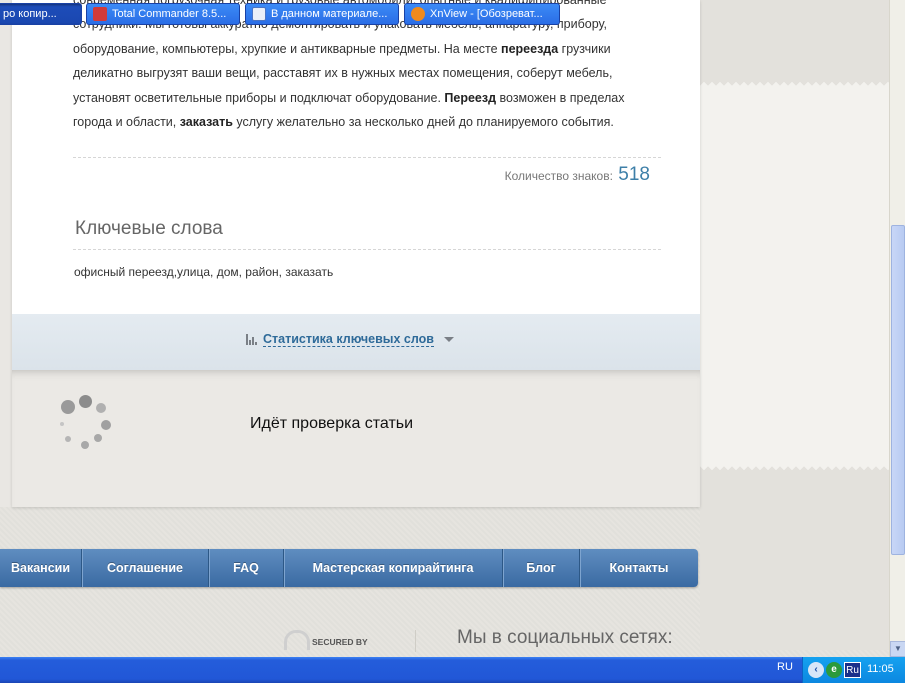 This screenshot has height=683, width=905. What do you see at coordinates (541, 568) in the screenshot?
I see `nav-item-blog: Блог` at bounding box center [541, 568].